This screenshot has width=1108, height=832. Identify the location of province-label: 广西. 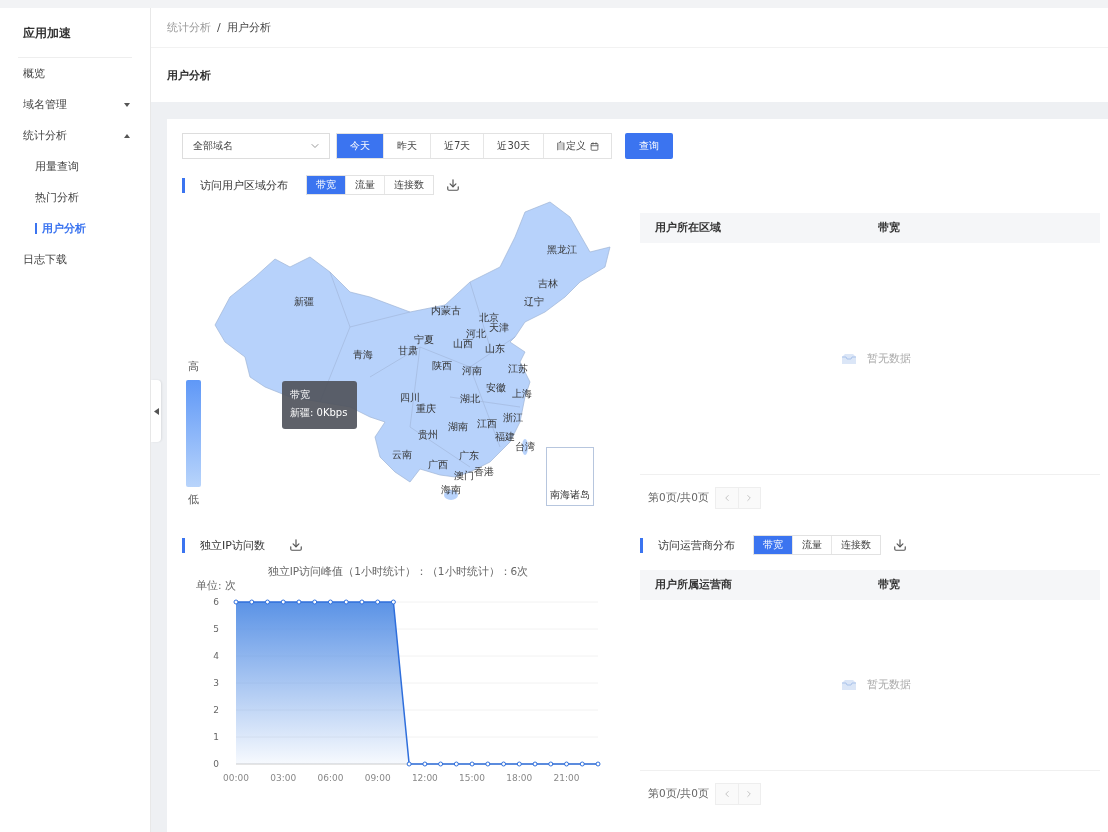
(438, 465).